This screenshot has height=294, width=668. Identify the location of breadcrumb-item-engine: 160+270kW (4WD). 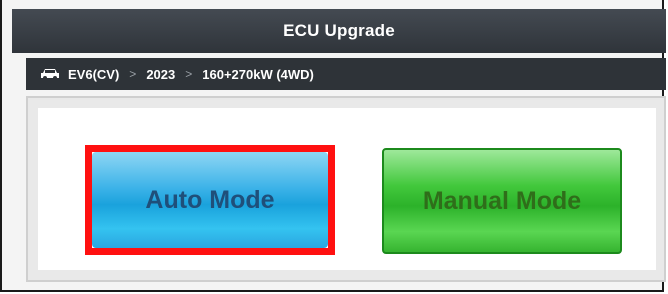
(258, 74).